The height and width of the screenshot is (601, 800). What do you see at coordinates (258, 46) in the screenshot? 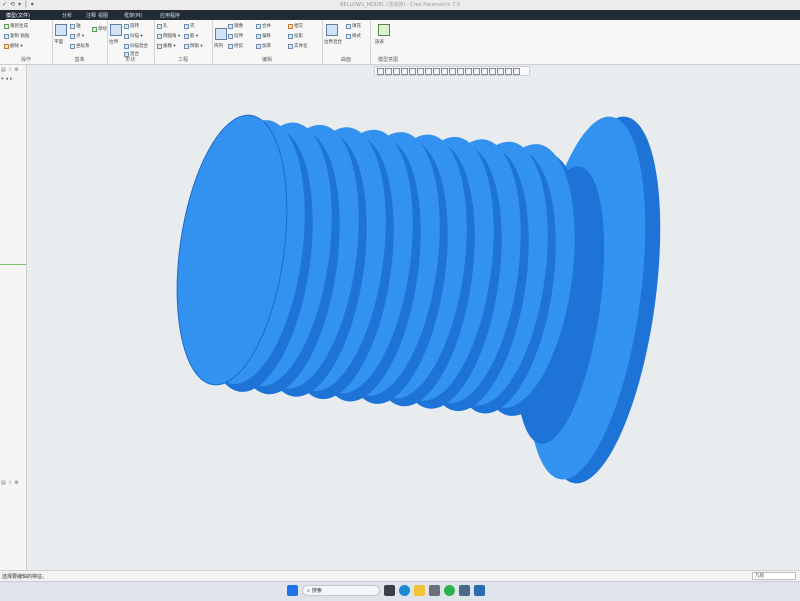
I see `thicken-icon` at bounding box center [258, 46].